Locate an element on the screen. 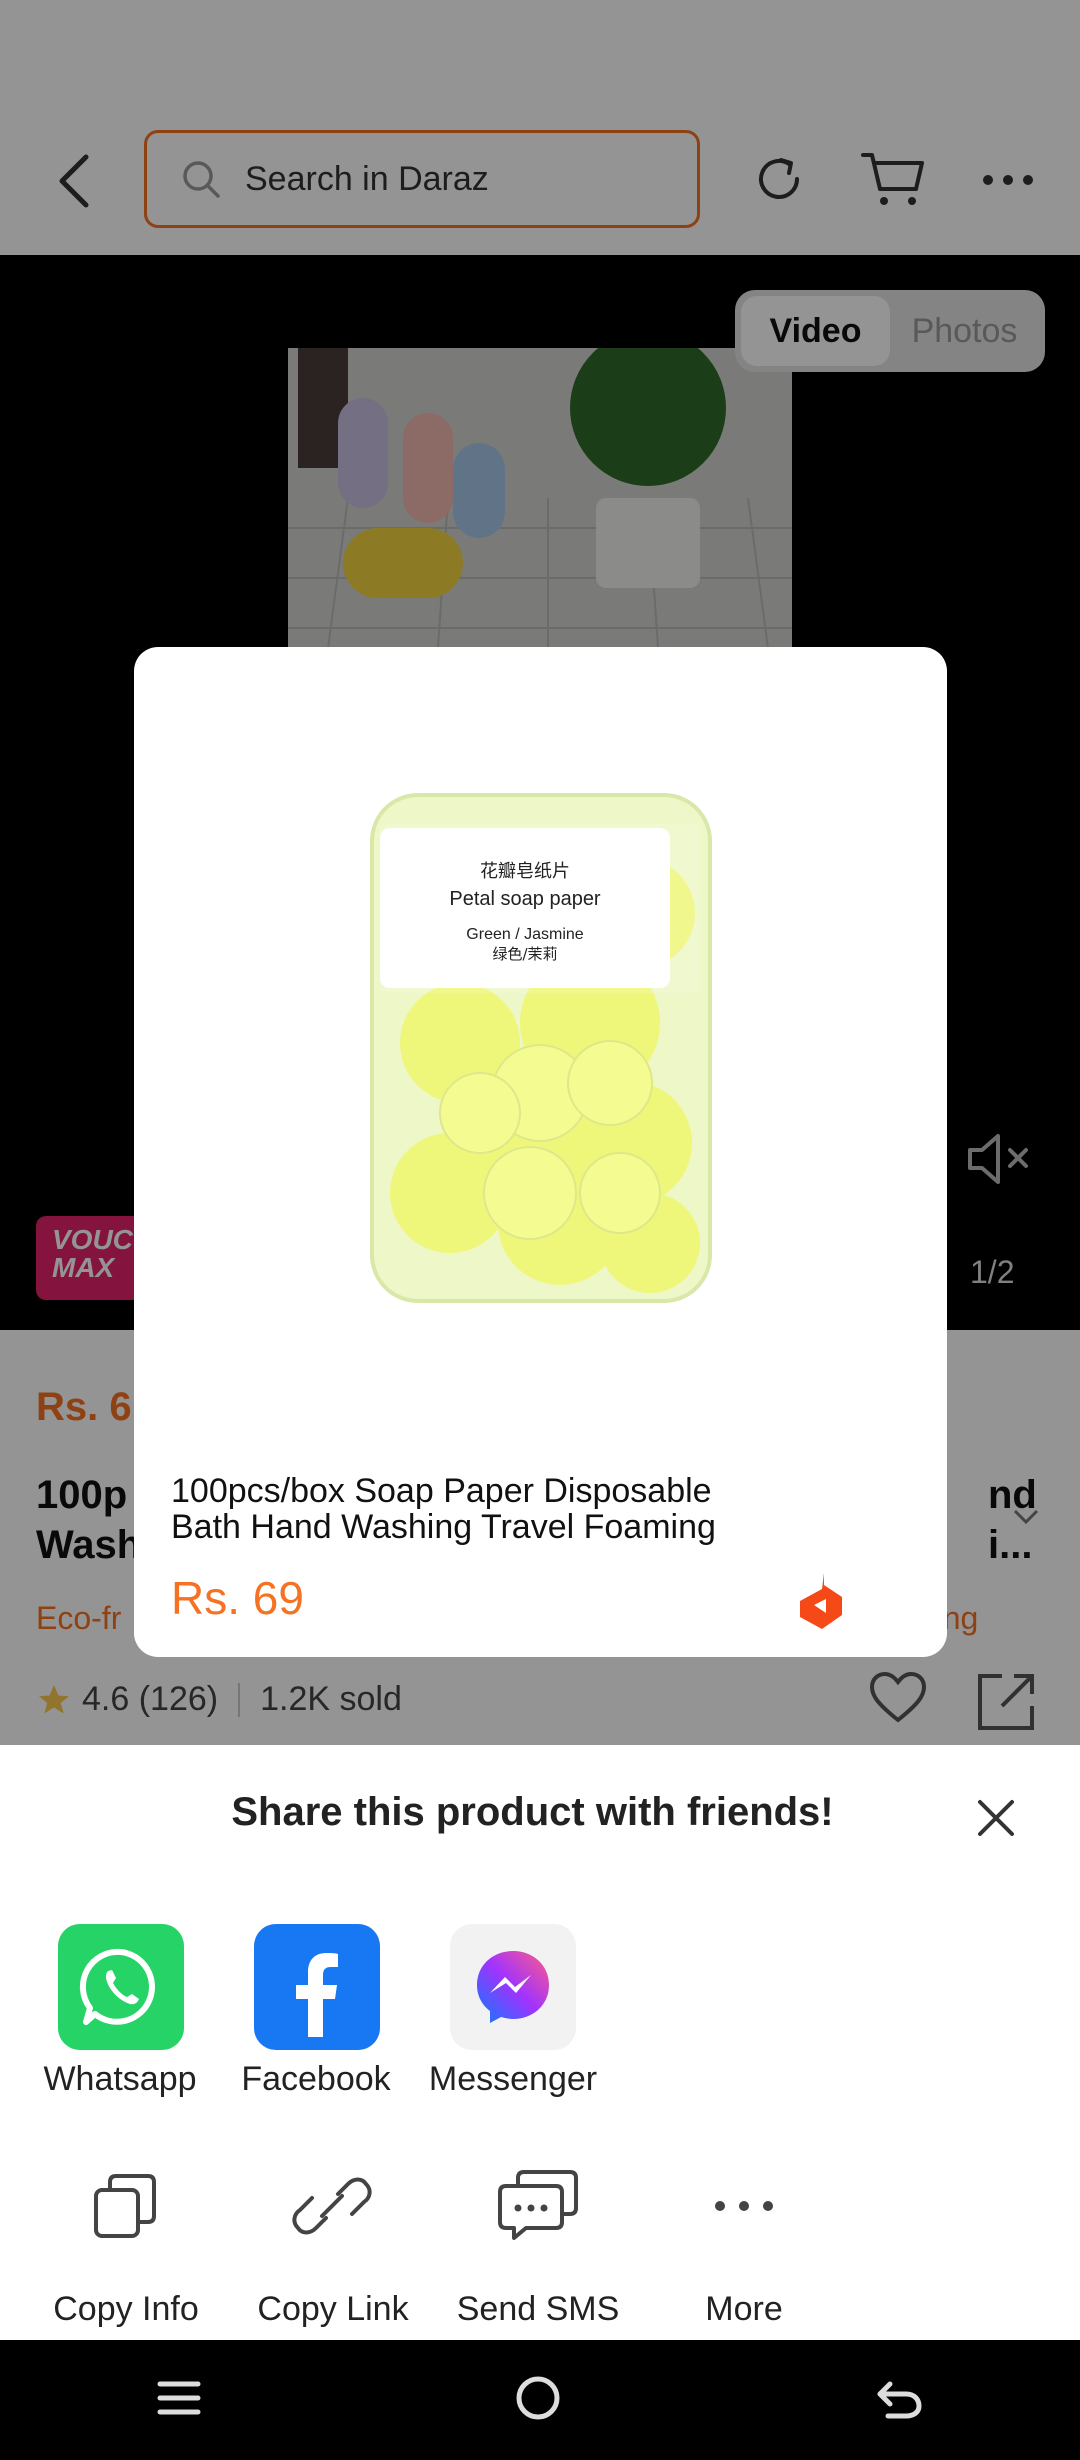  nav-back-button is located at coordinates (899, 2400).